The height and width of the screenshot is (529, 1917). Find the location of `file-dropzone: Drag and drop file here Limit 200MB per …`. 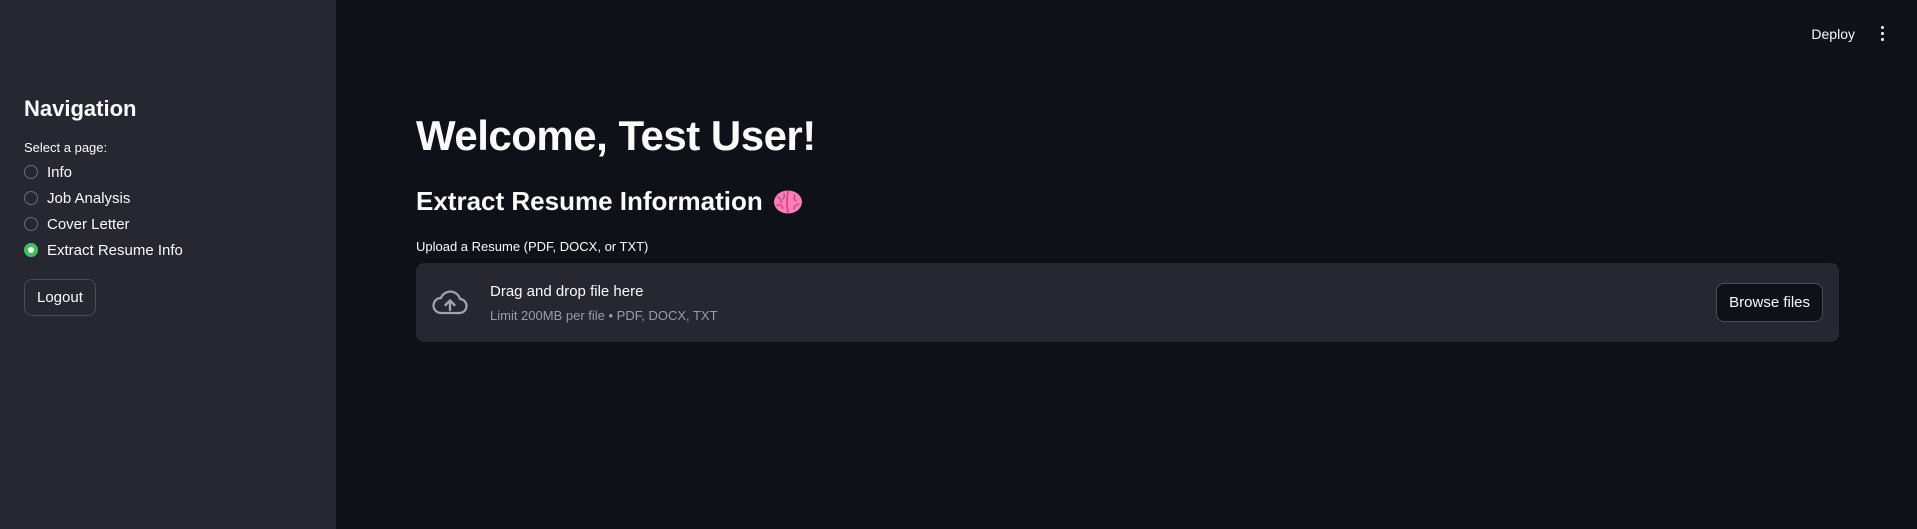

file-dropzone: Drag and drop file here Limit 200MB per … is located at coordinates (1127, 302).